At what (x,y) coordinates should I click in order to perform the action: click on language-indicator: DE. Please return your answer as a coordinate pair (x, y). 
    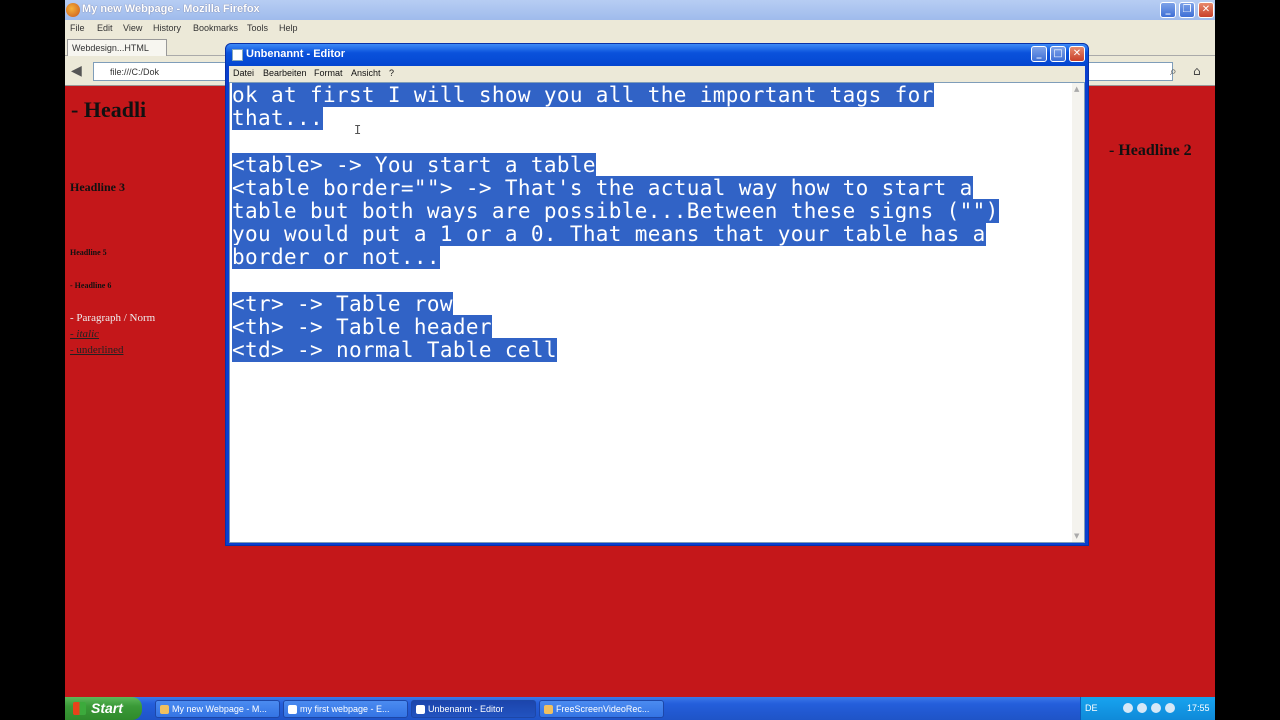
    Looking at the image, I should click on (1091, 708).